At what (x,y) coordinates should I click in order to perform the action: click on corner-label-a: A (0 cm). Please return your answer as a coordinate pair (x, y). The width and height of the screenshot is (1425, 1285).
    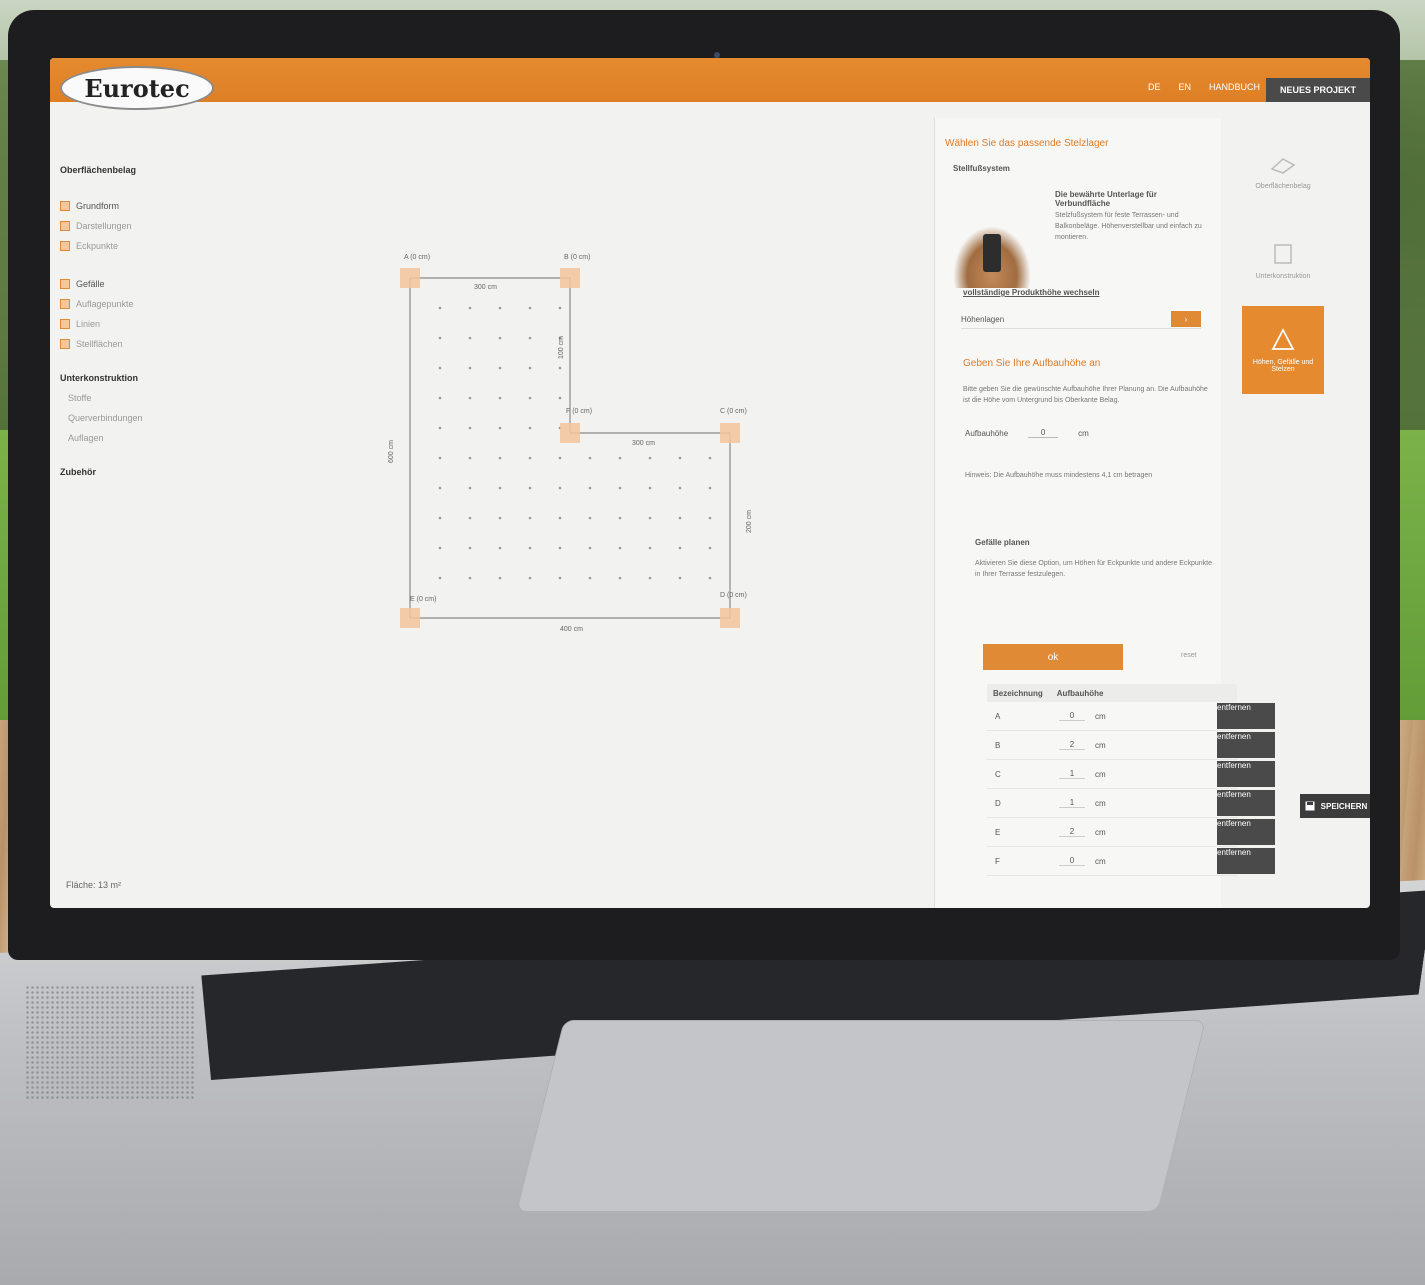
    Looking at the image, I should click on (417, 257).